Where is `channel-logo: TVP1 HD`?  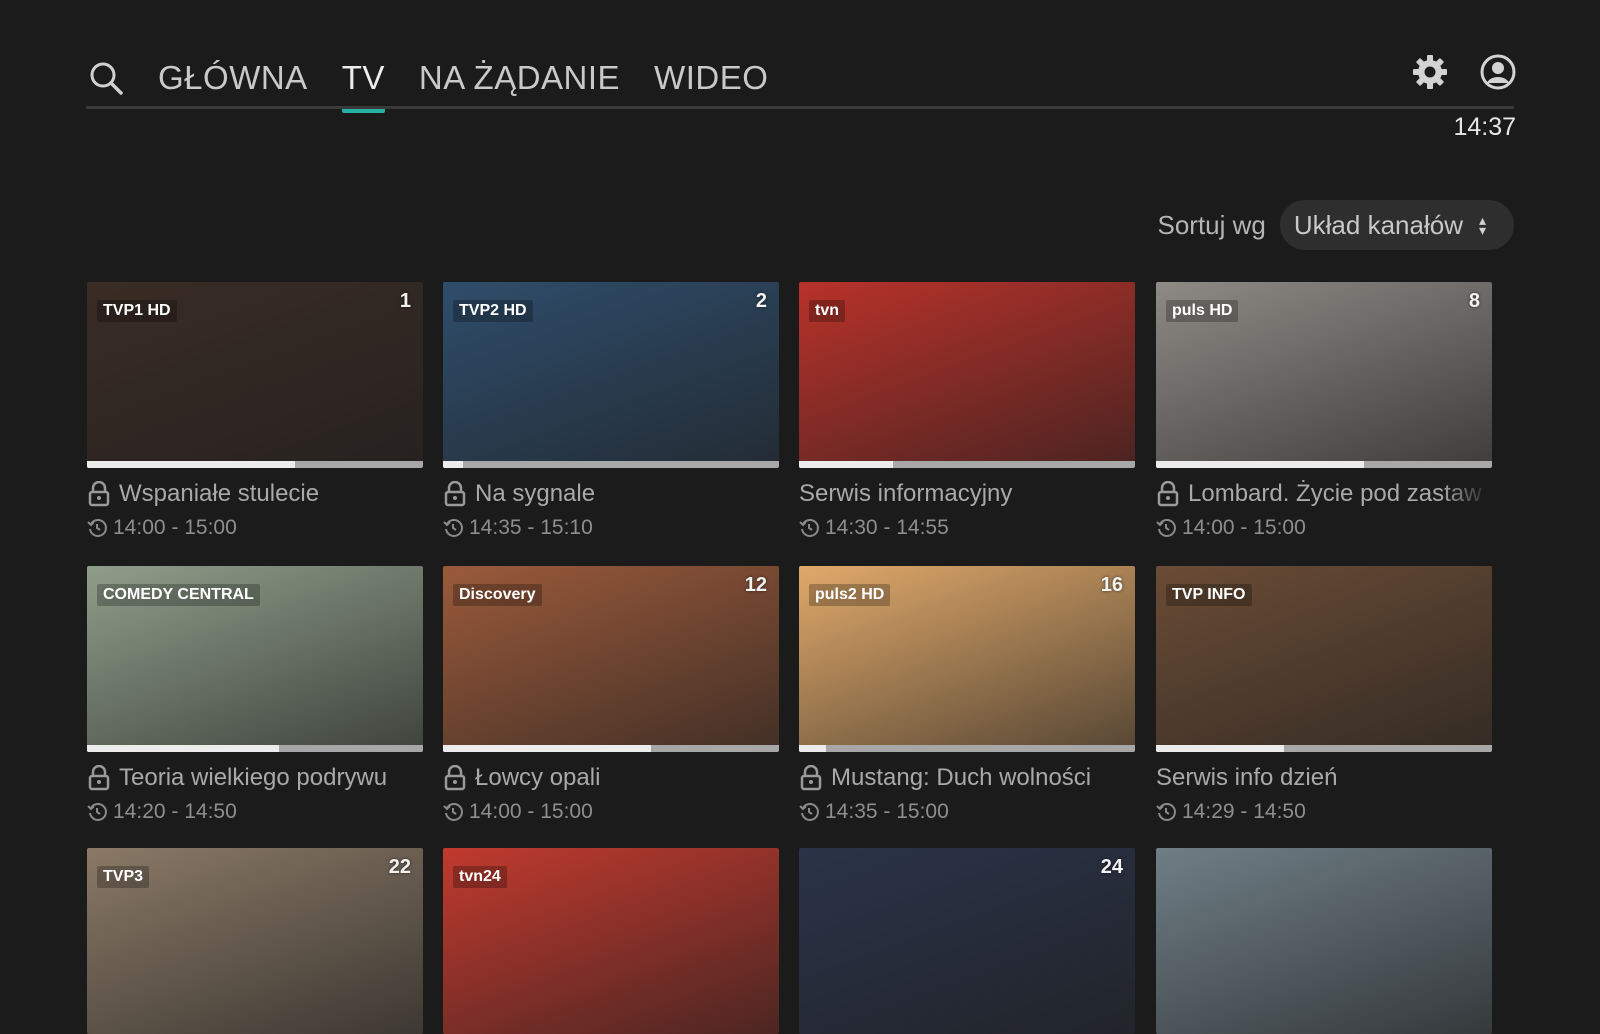 channel-logo: TVP1 HD is located at coordinates (137, 311).